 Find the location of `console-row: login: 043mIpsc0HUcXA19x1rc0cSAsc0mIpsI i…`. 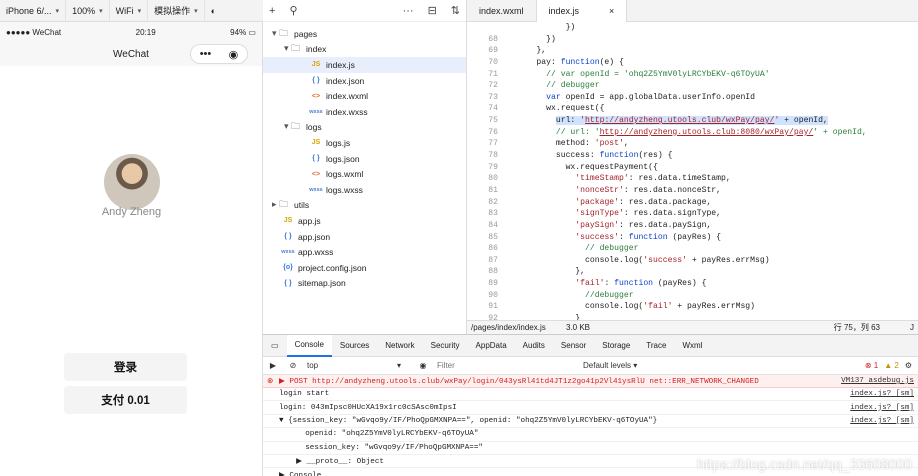

console-row: login: 043mIpsc0HUcXA19x1rc0cSAsc0mIpsI i… is located at coordinates (590, 408).